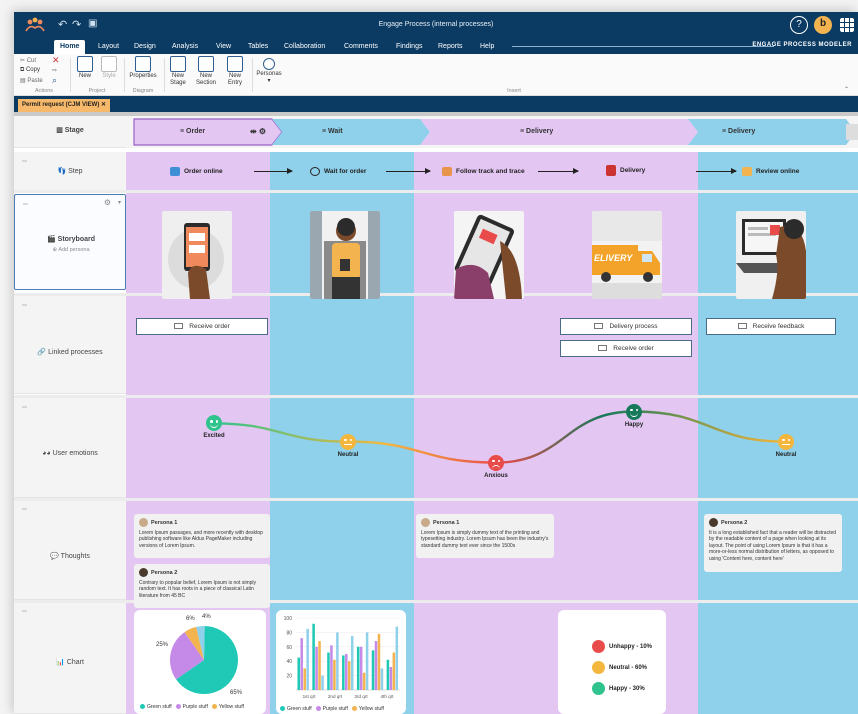 Image resolution: width=858 pixels, height=714 pixels. I want to click on style-button: Style, so click(109, 68).